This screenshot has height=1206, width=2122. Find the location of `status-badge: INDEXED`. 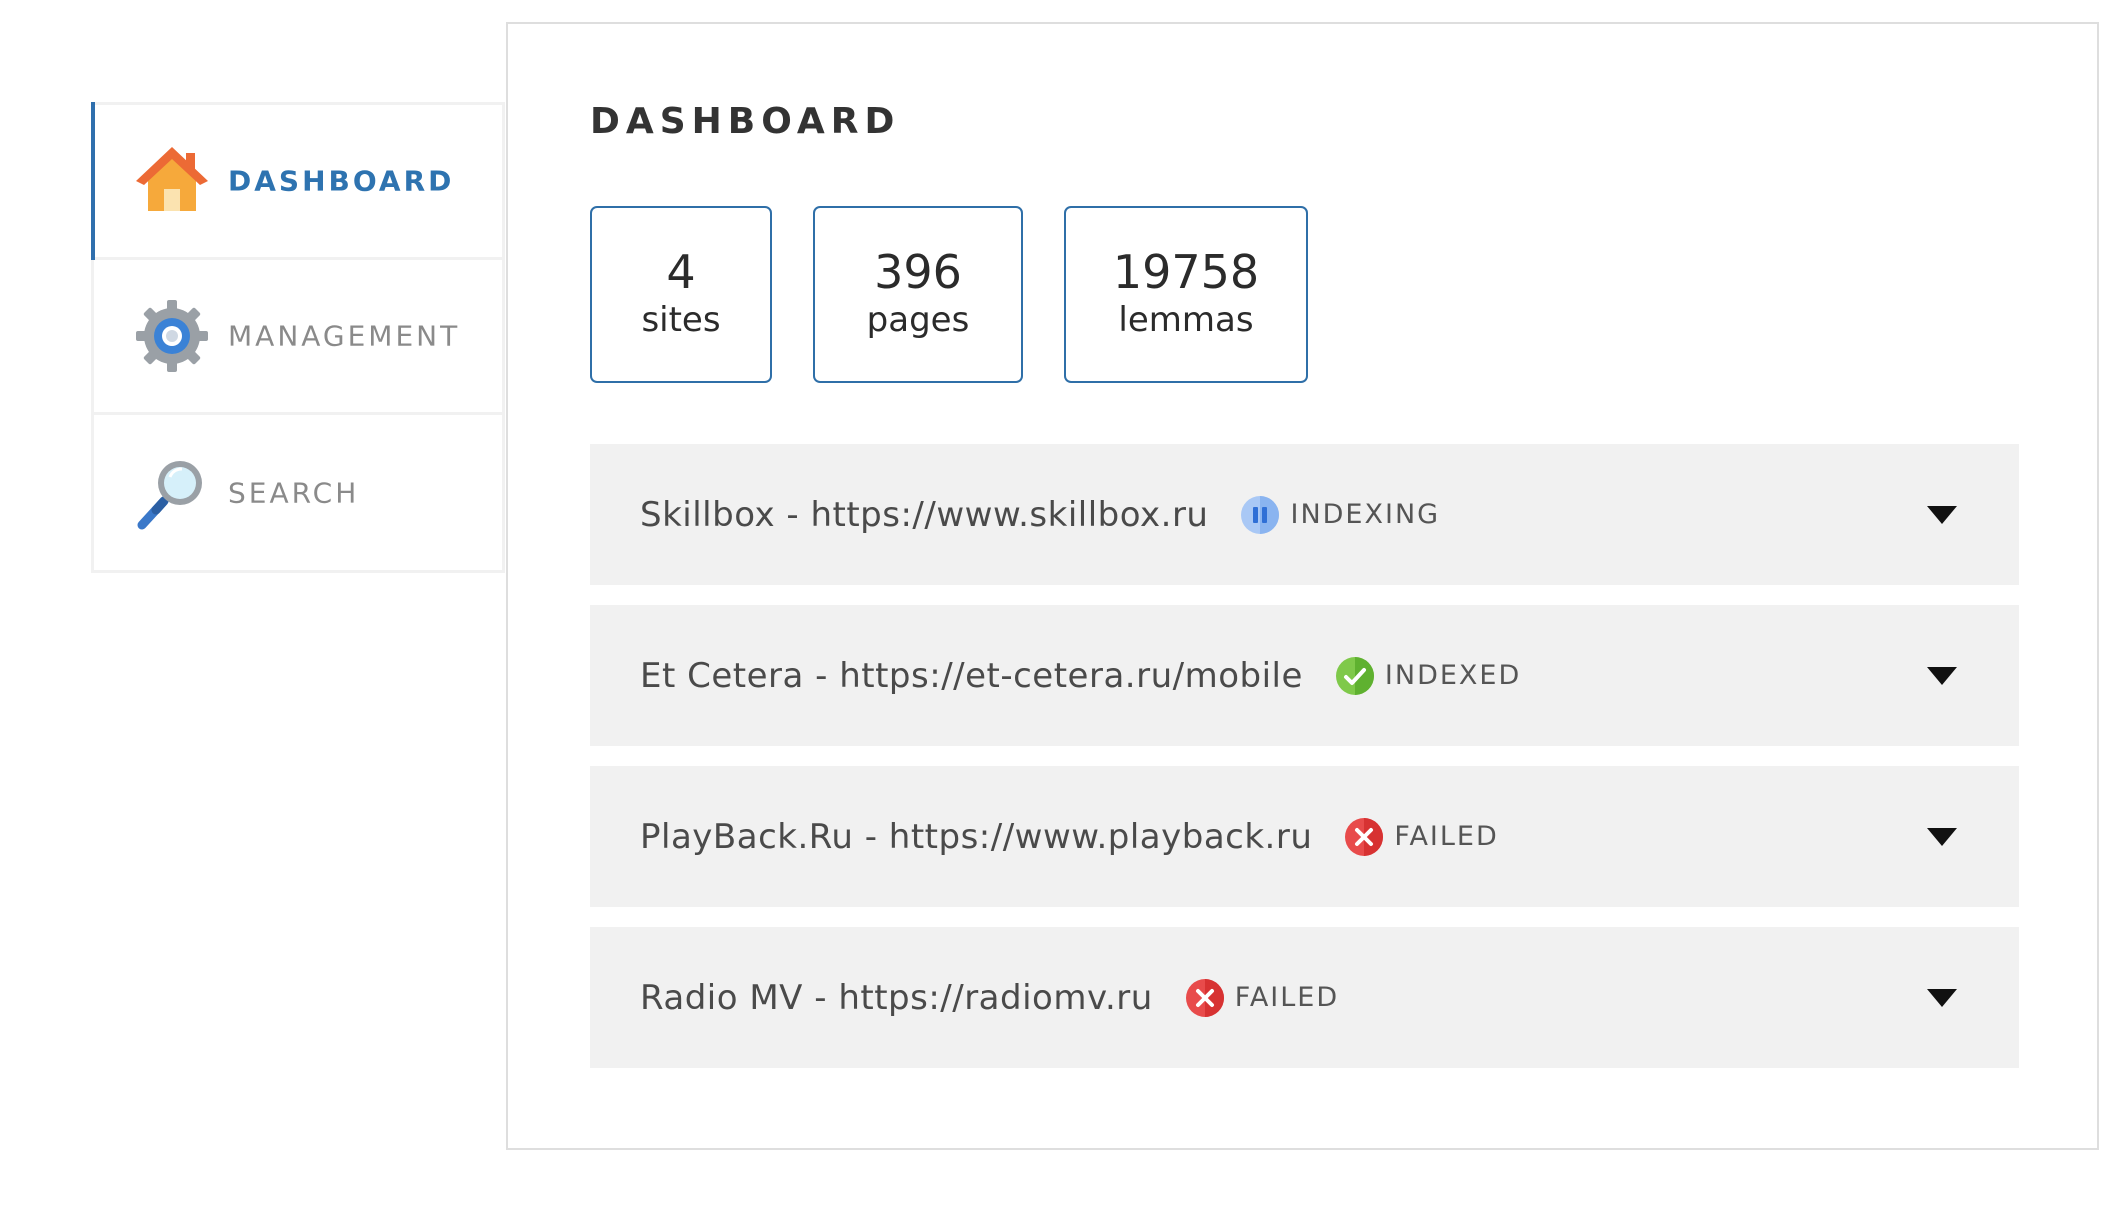

status-badge: INDEXED is located at coordinates (1428, 676).